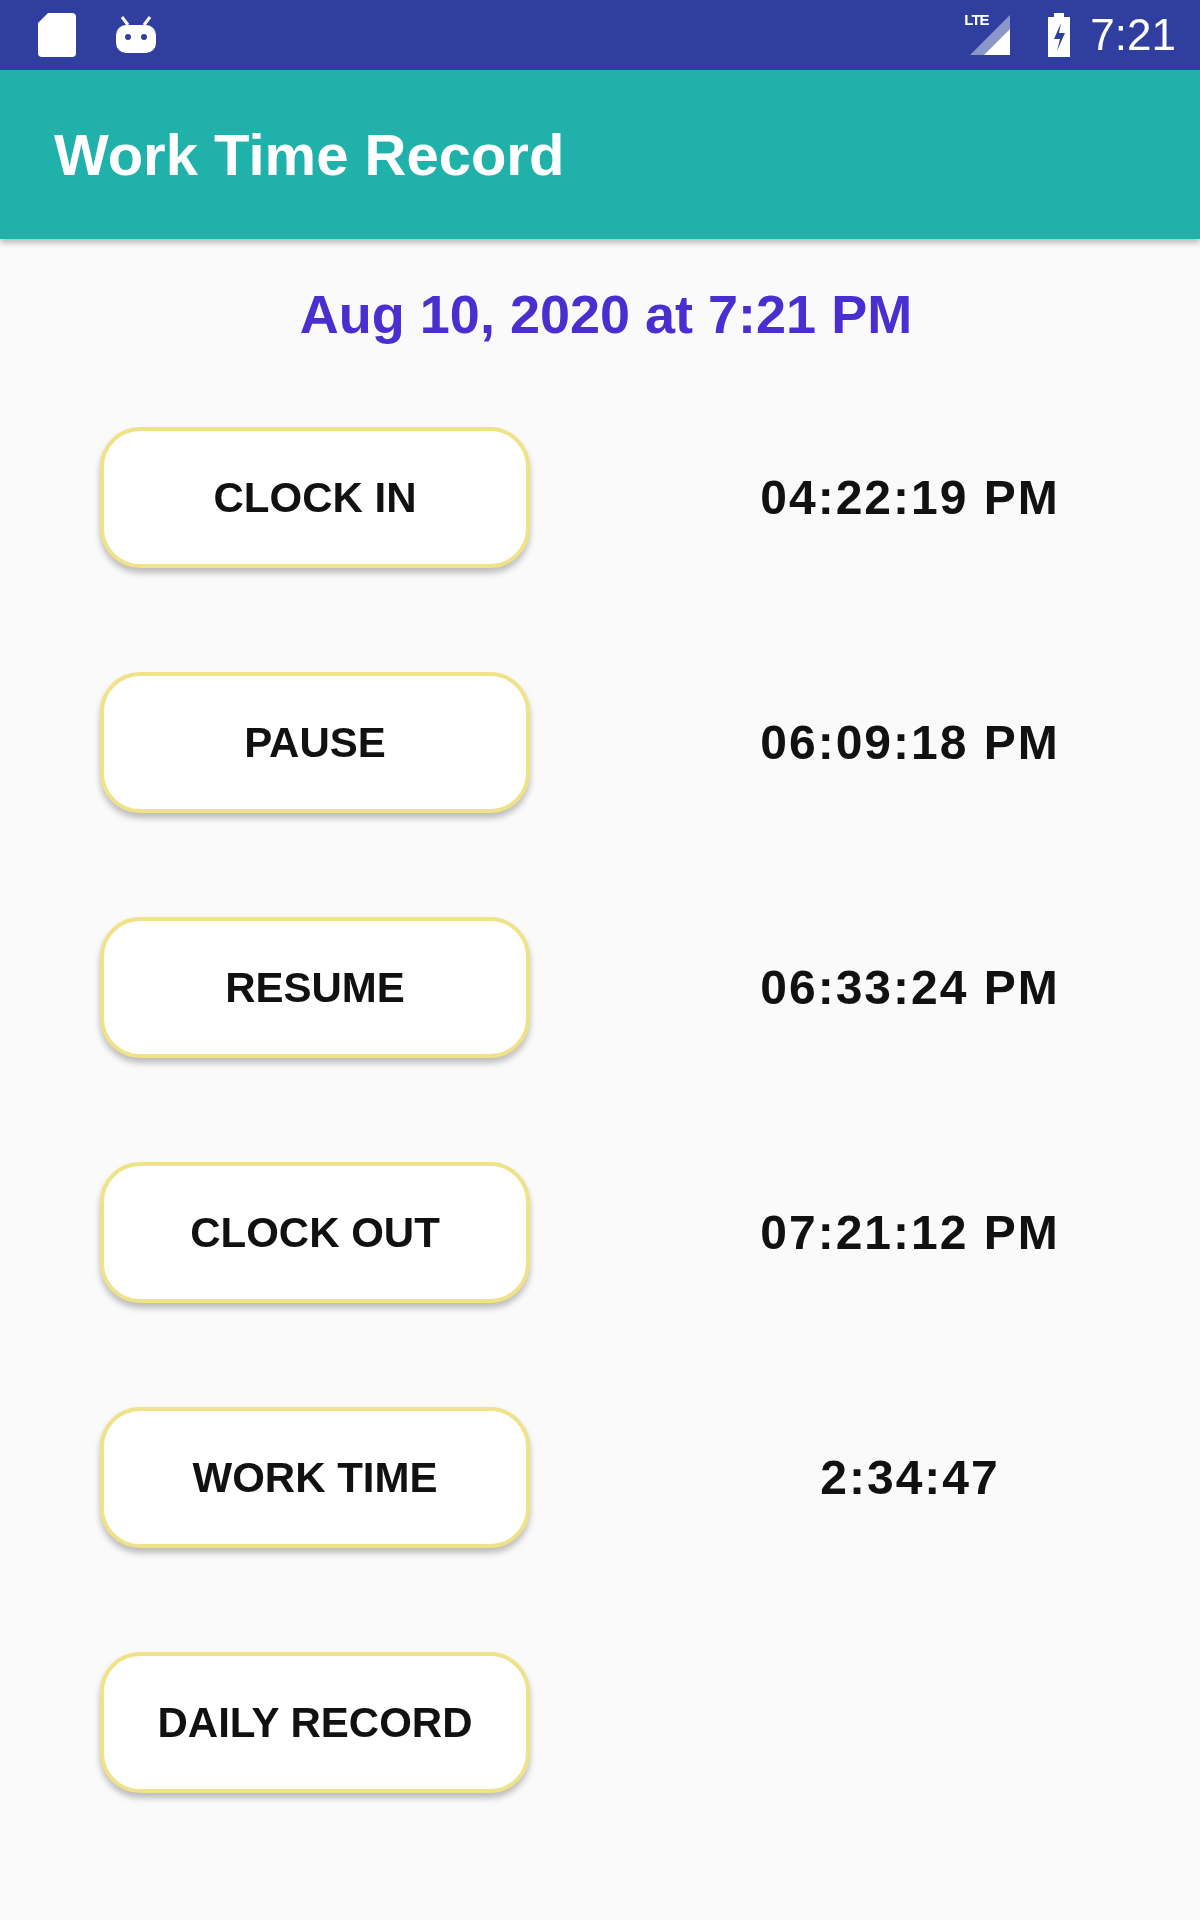 The image size is (1200, 1920). I want to click on action-button: RESUME, so click(315, 987).